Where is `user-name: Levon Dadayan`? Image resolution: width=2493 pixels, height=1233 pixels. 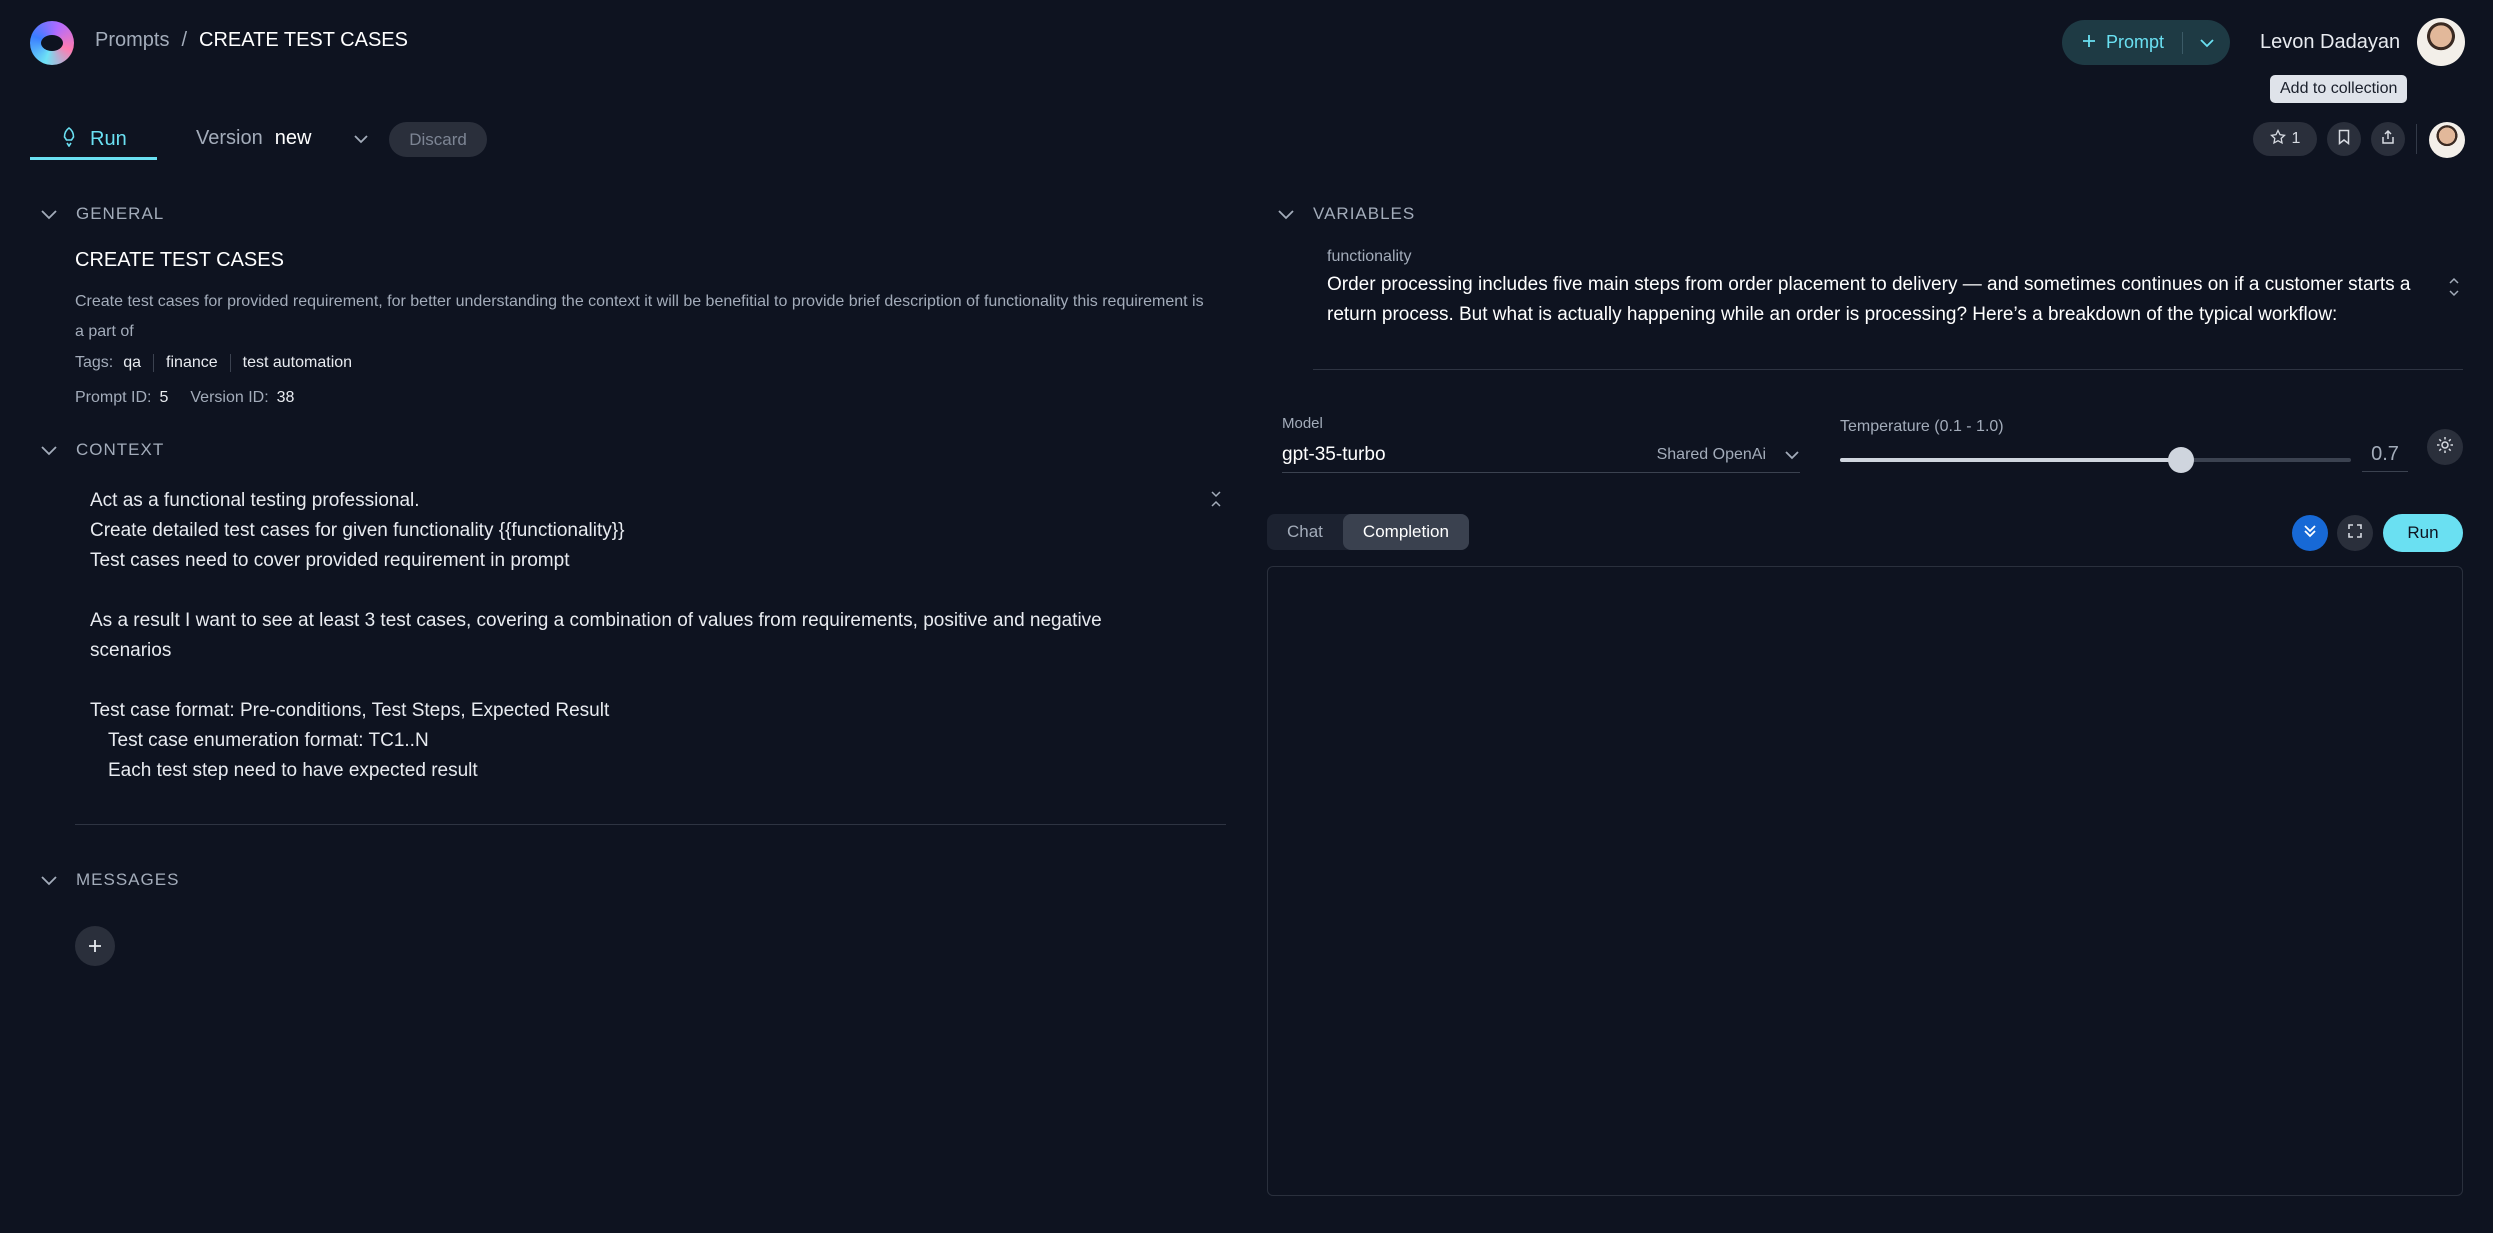 user-name: Levon Dadayan is located at coordinates (2330, 42).